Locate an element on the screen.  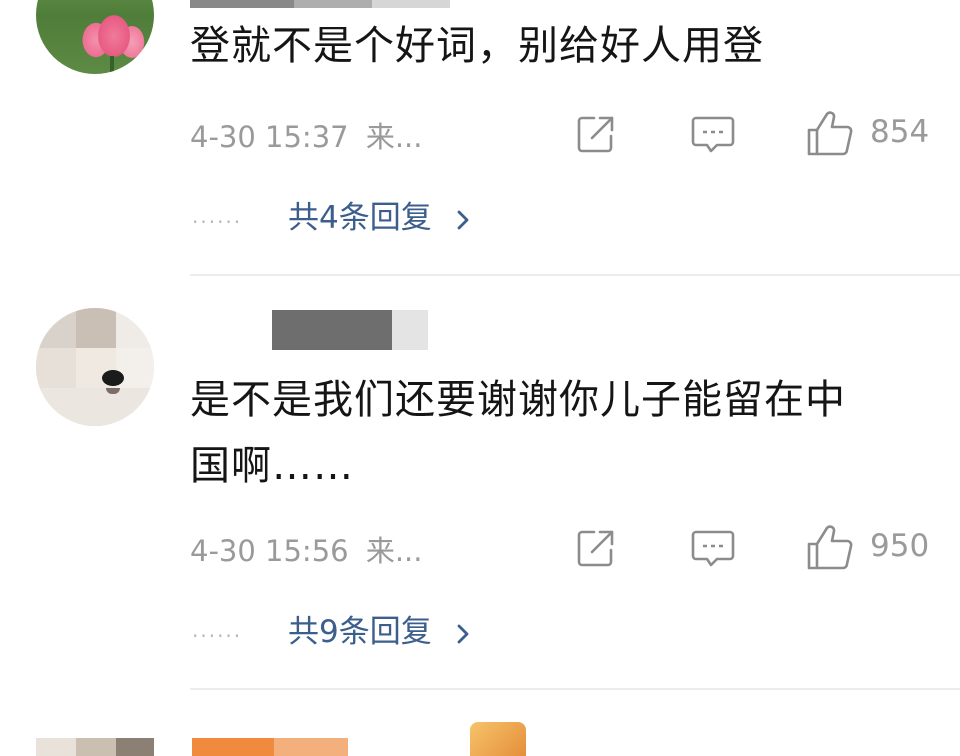
like-count: 854 is located at coordinates (900, 132).